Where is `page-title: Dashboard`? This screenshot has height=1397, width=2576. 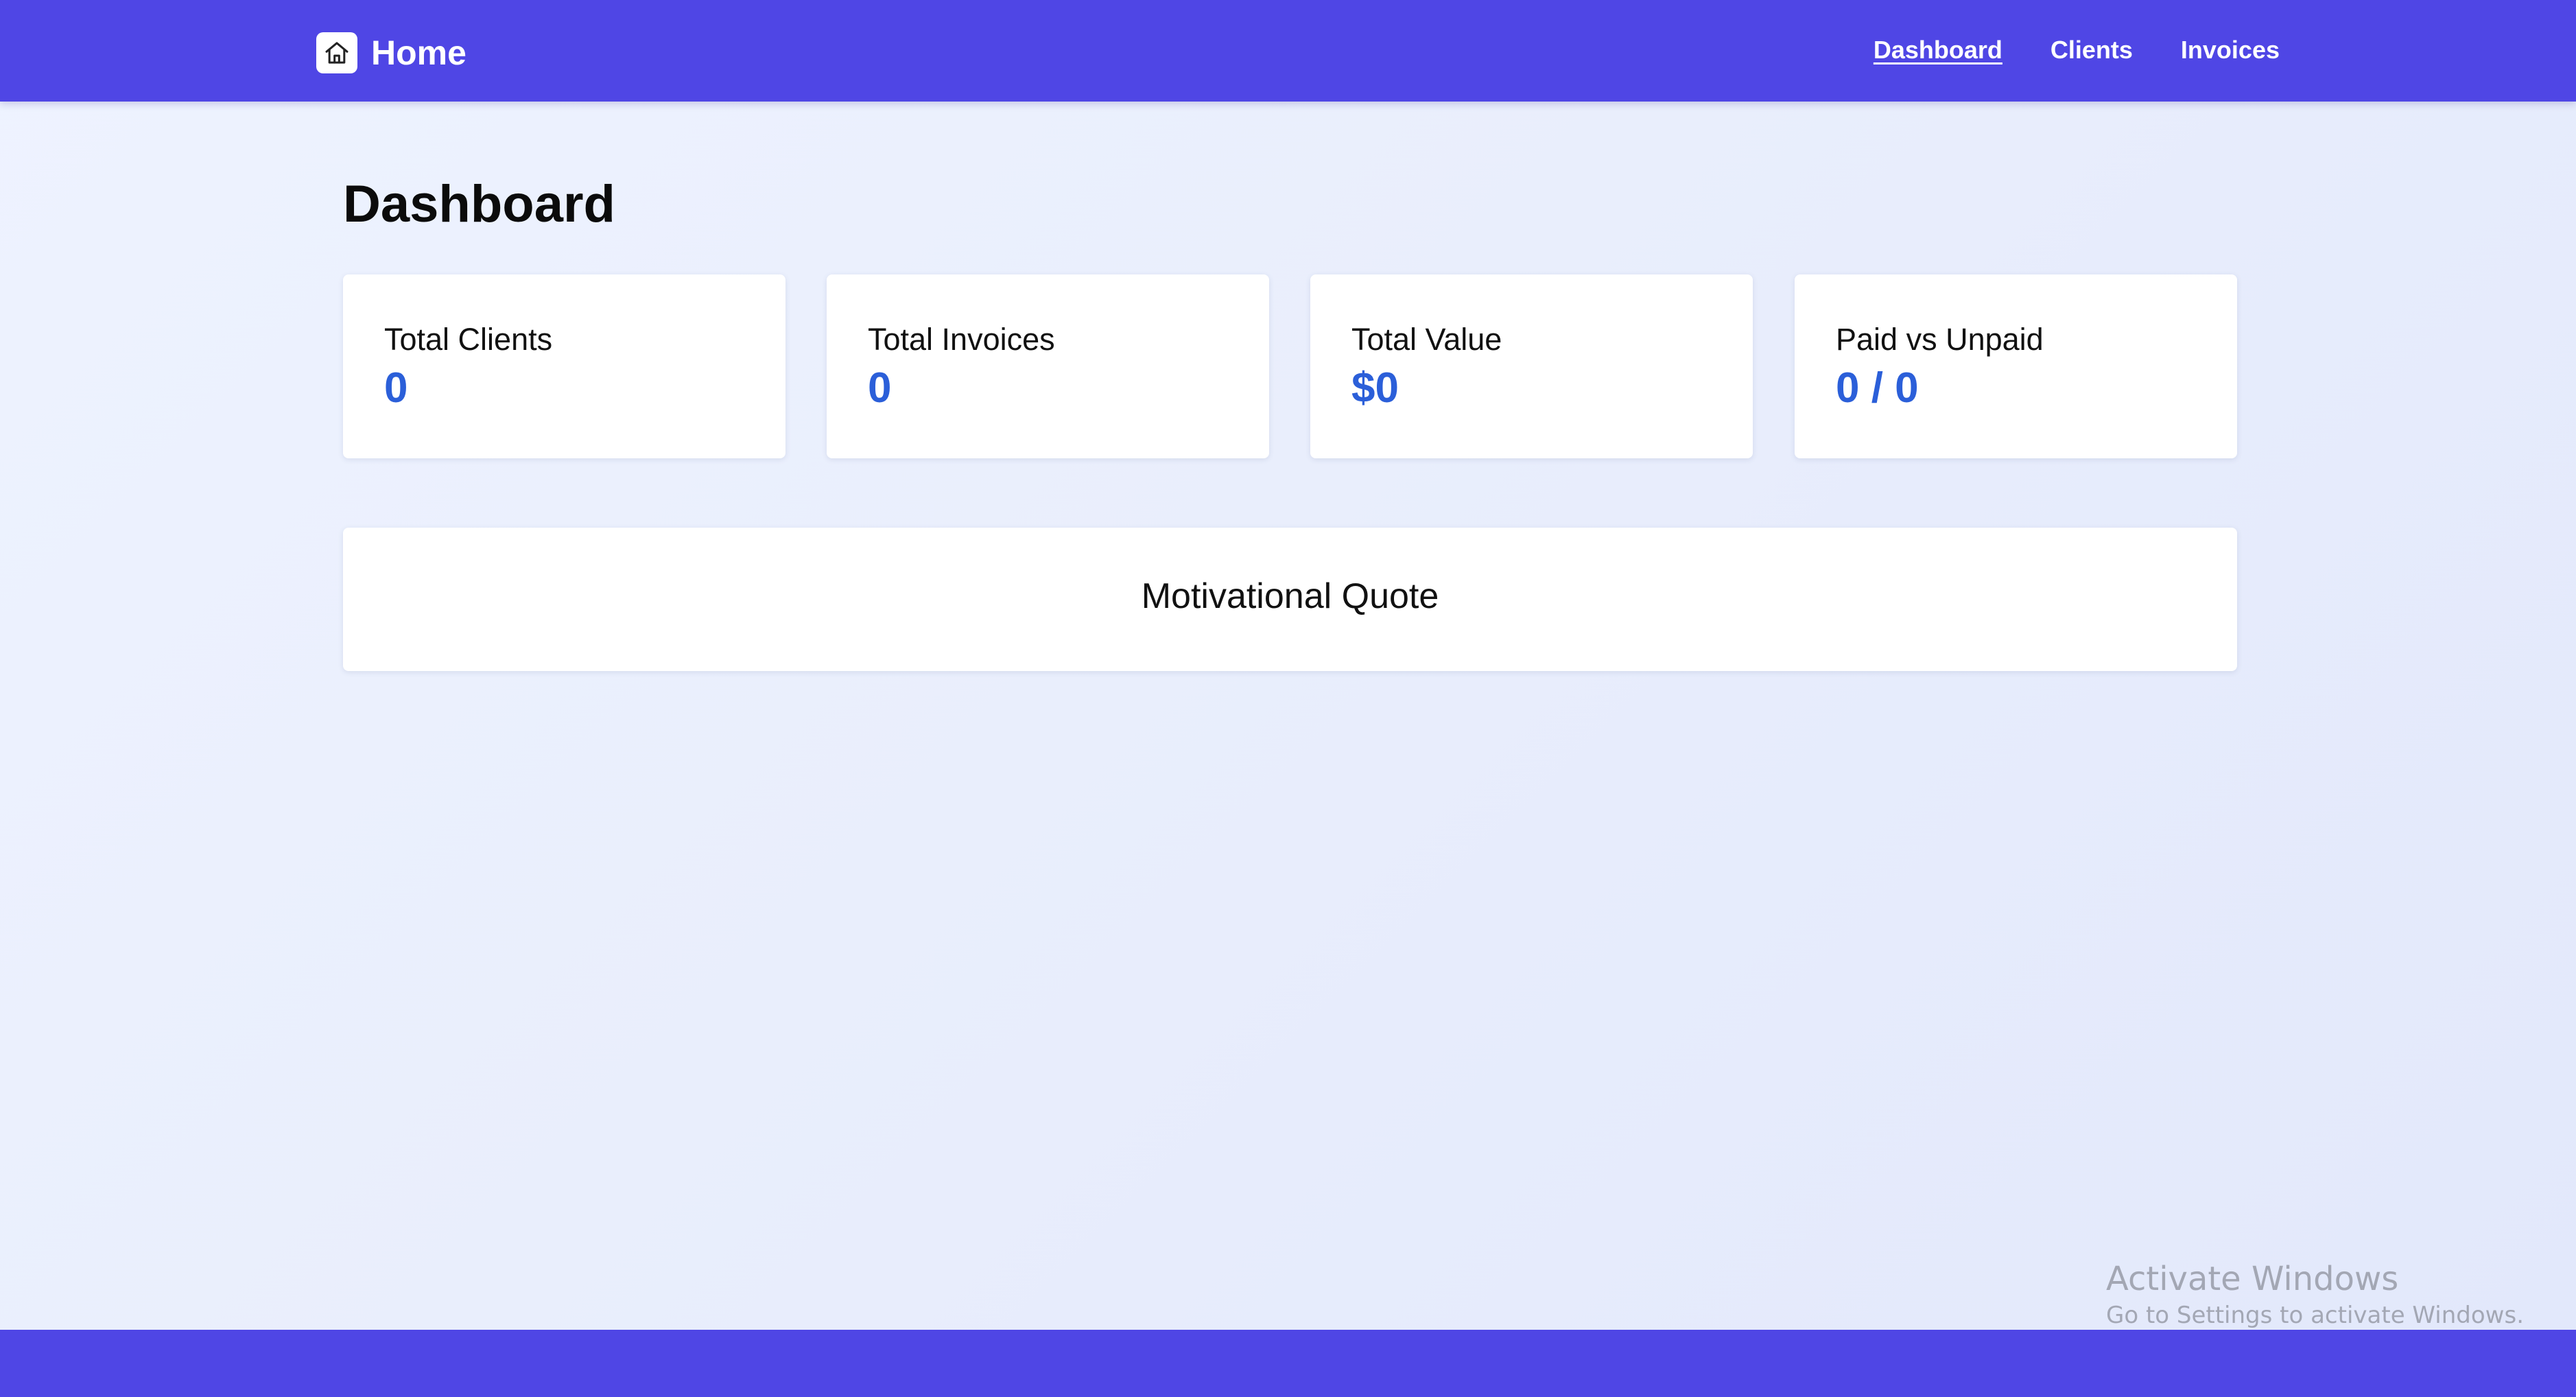 page-title: Dashboard is located at coordinates (479, 204).